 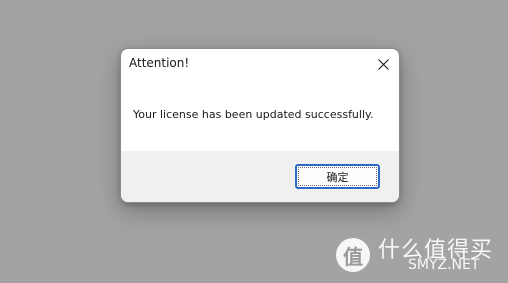 What do you see at coordinates (159, 63) in the screenshot?
I see `dialog-title: Attention!` at bounding box center [159, 63].